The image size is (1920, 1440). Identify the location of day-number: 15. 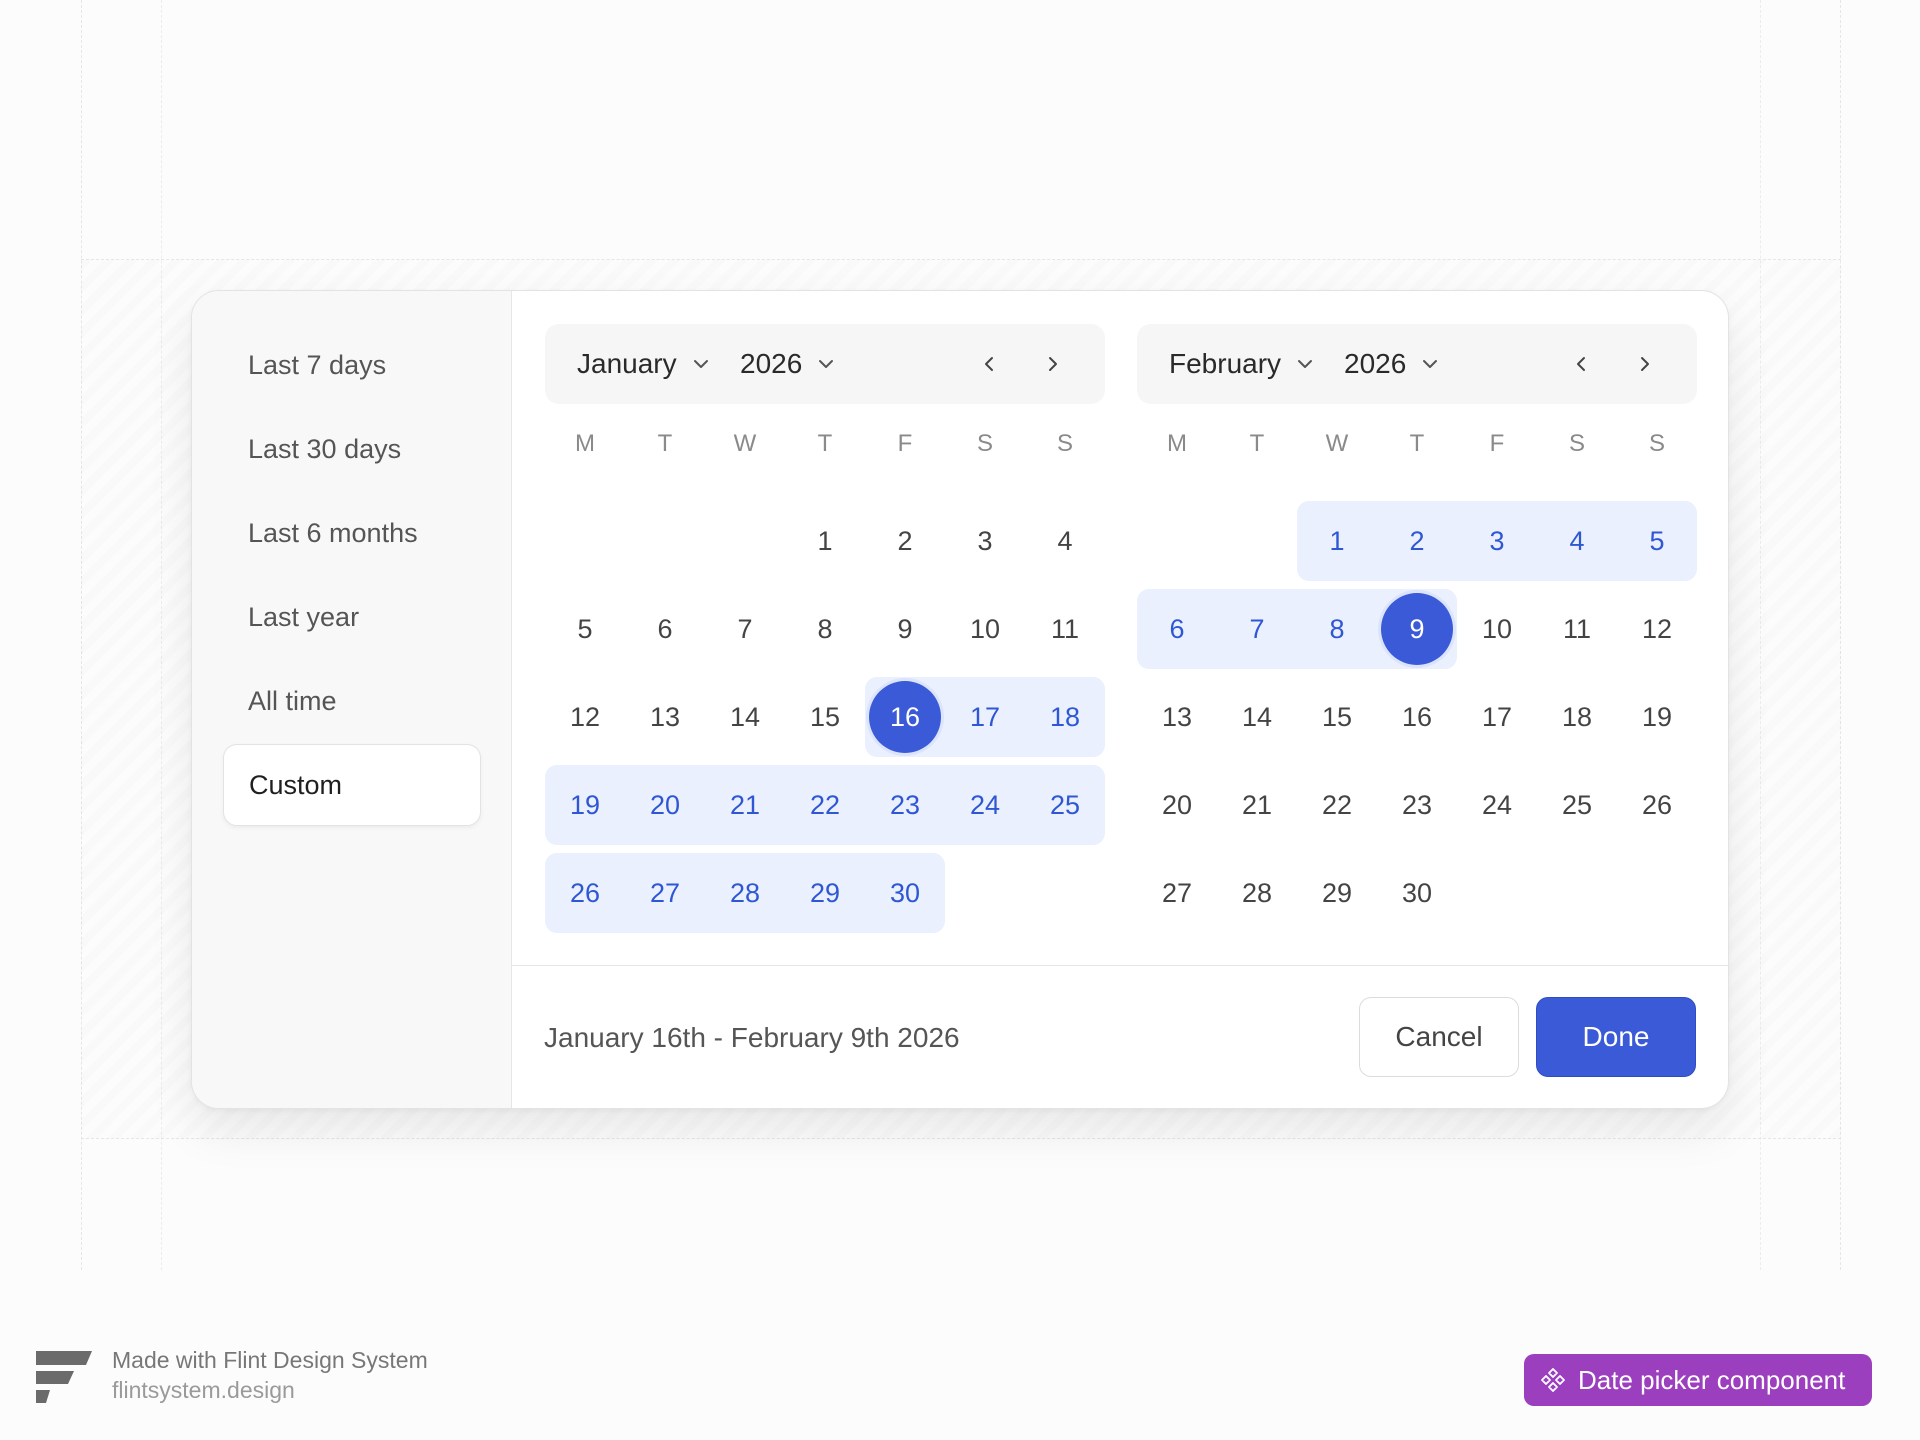
(1337, 717).